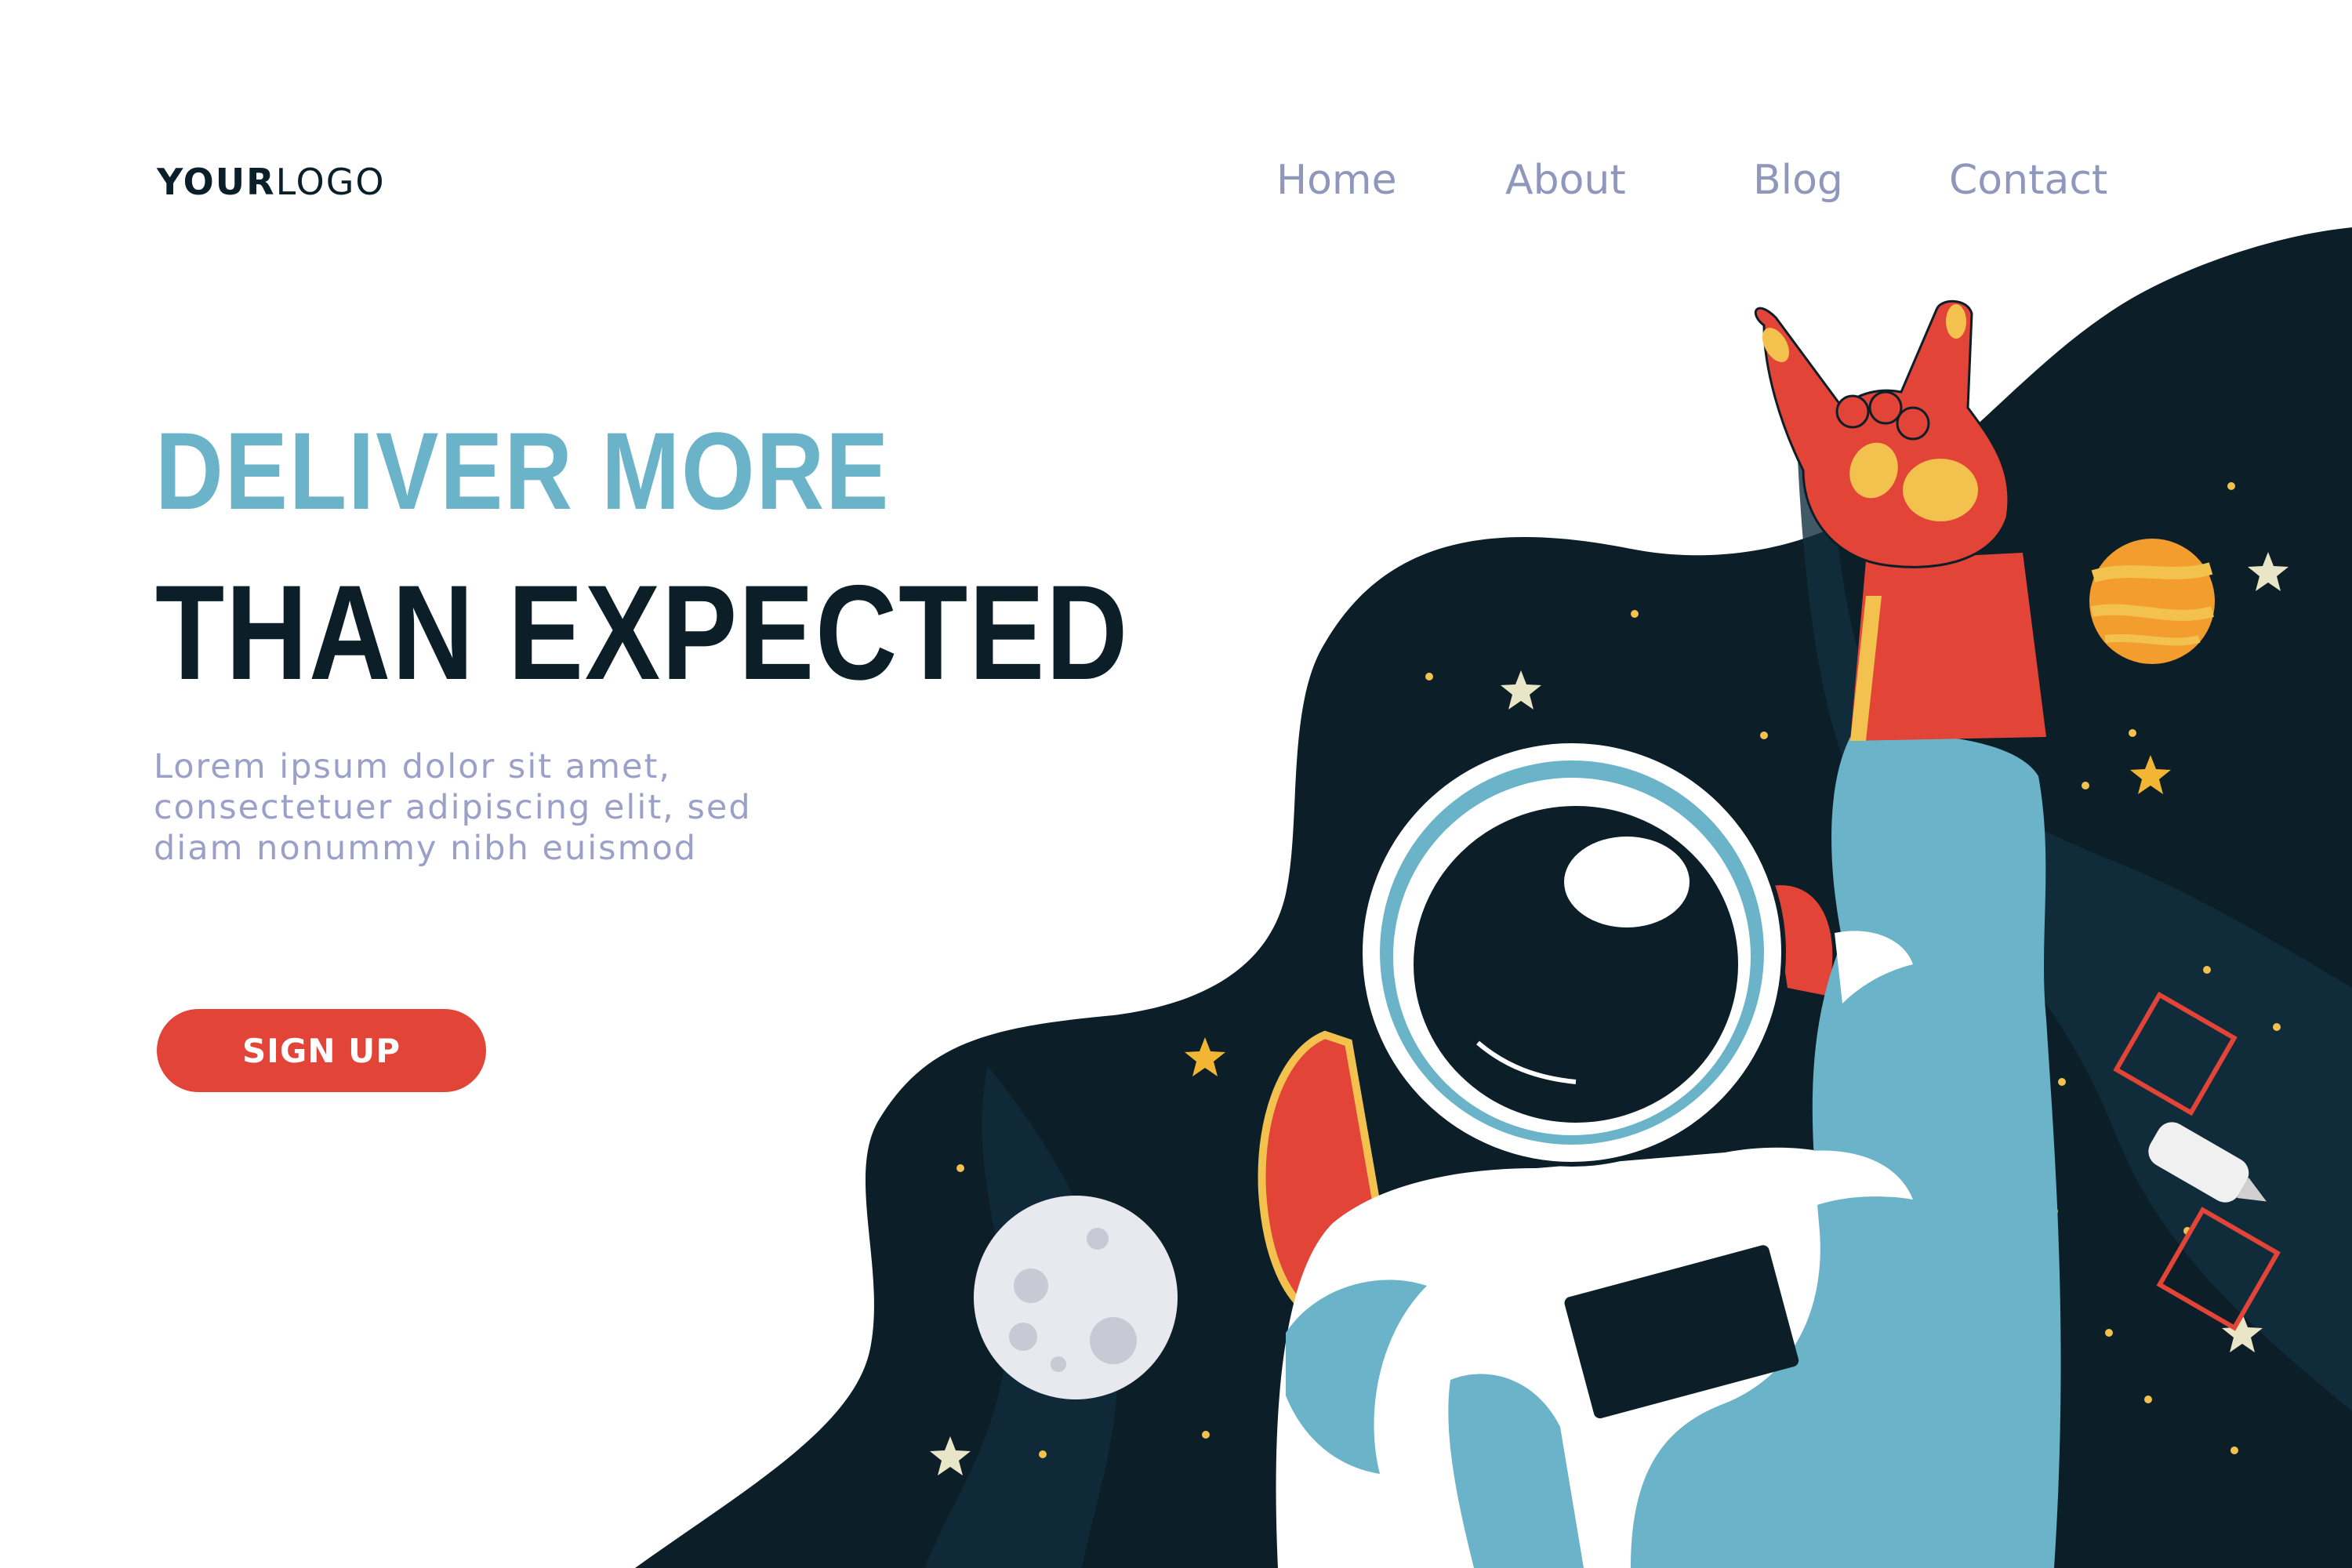 This screenshot has width=2352, height=1568. What do you see at coordinates (1948, 647) in the screenshot?
I see `astronaut-cuff` at bounding box center [1948, 647].